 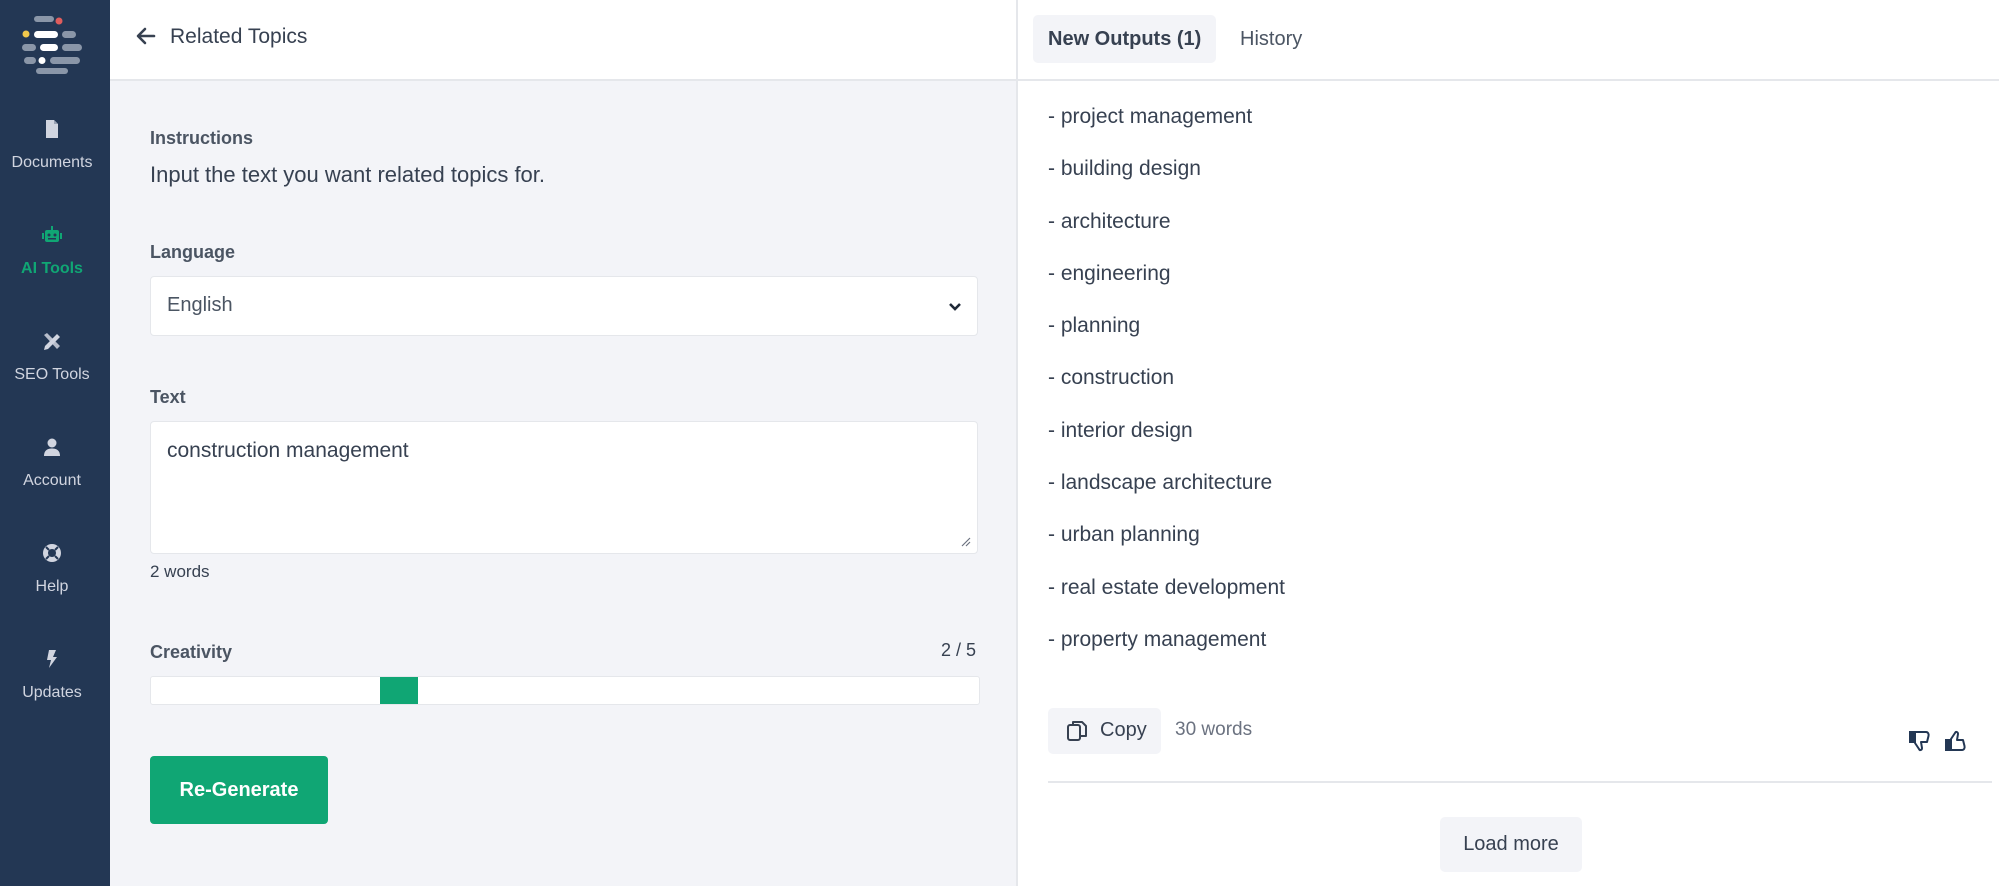 I want to click on thumbs-up-icon, so click(x=1956, y=741).